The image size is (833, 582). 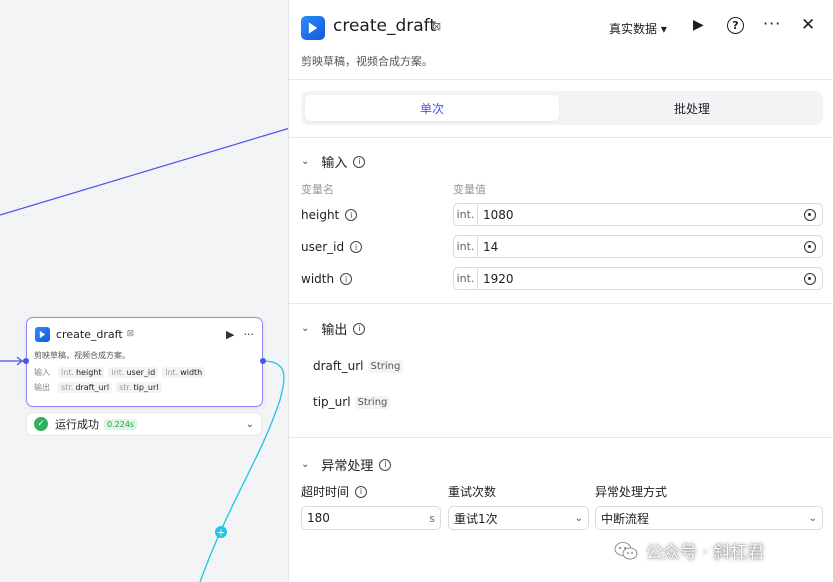 What do you see at coordinates (26, 361) in the screenshot?
I see `node-input-port` at bounding box center [26, 361].